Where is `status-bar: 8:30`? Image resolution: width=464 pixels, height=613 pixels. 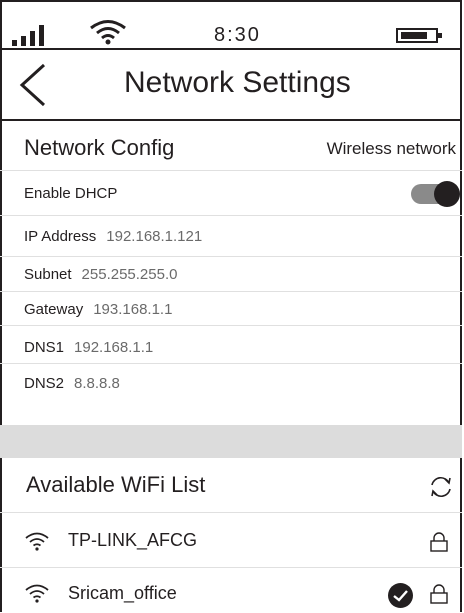 status-bar: 8:30 is located at coordinates (231, 25).